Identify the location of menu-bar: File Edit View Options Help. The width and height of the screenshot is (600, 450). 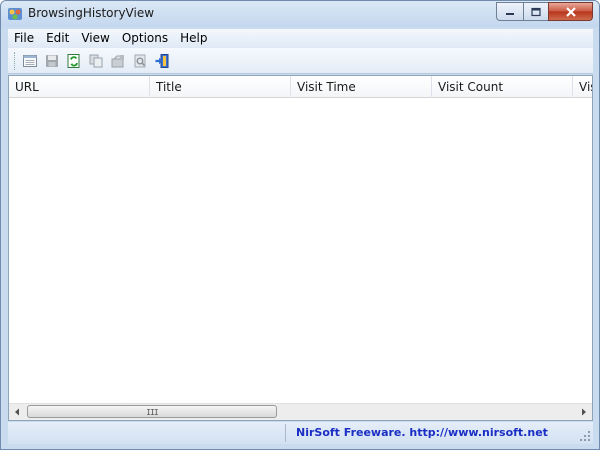
(300, 38).